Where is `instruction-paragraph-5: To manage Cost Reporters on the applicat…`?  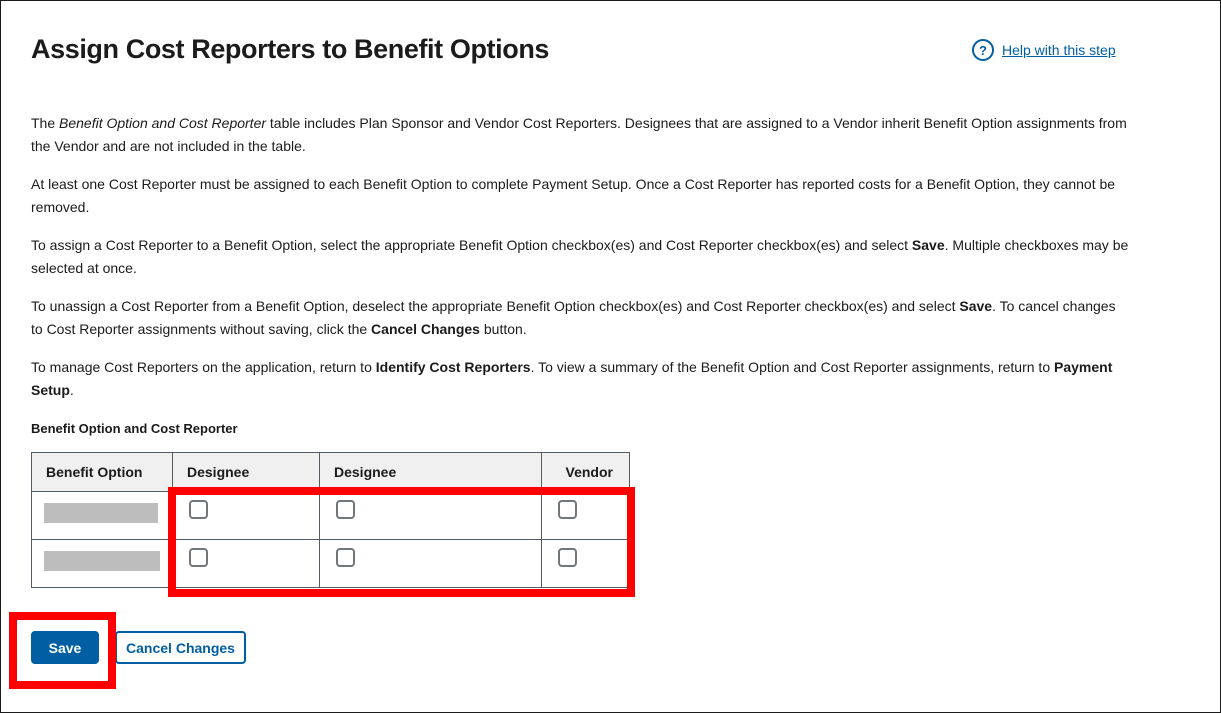 instruction-paragraph-5: To manage Cost Reporters on the applicat… is located at coordinates (581, 379).